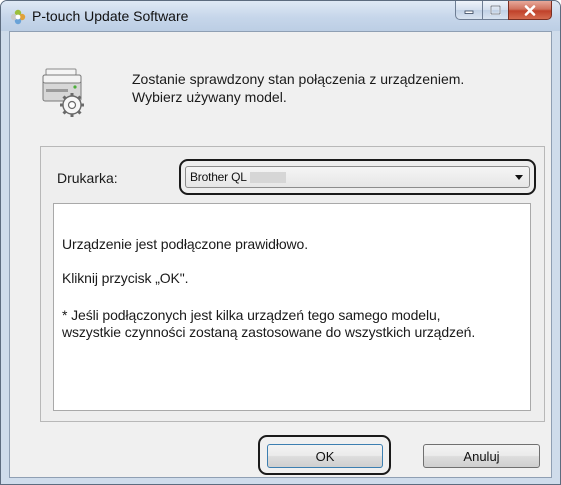 The height and width of the screenshot is (485, 561). I want to click on printer-gear-icon, so click(63, 92).